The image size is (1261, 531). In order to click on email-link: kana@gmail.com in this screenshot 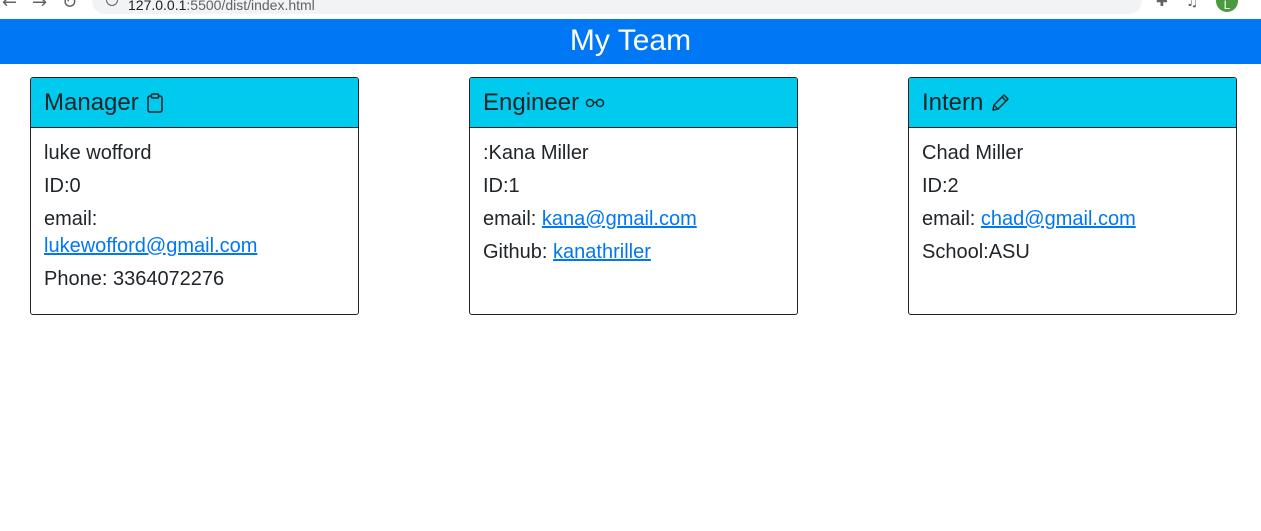, I will do `click(619, 219)`.